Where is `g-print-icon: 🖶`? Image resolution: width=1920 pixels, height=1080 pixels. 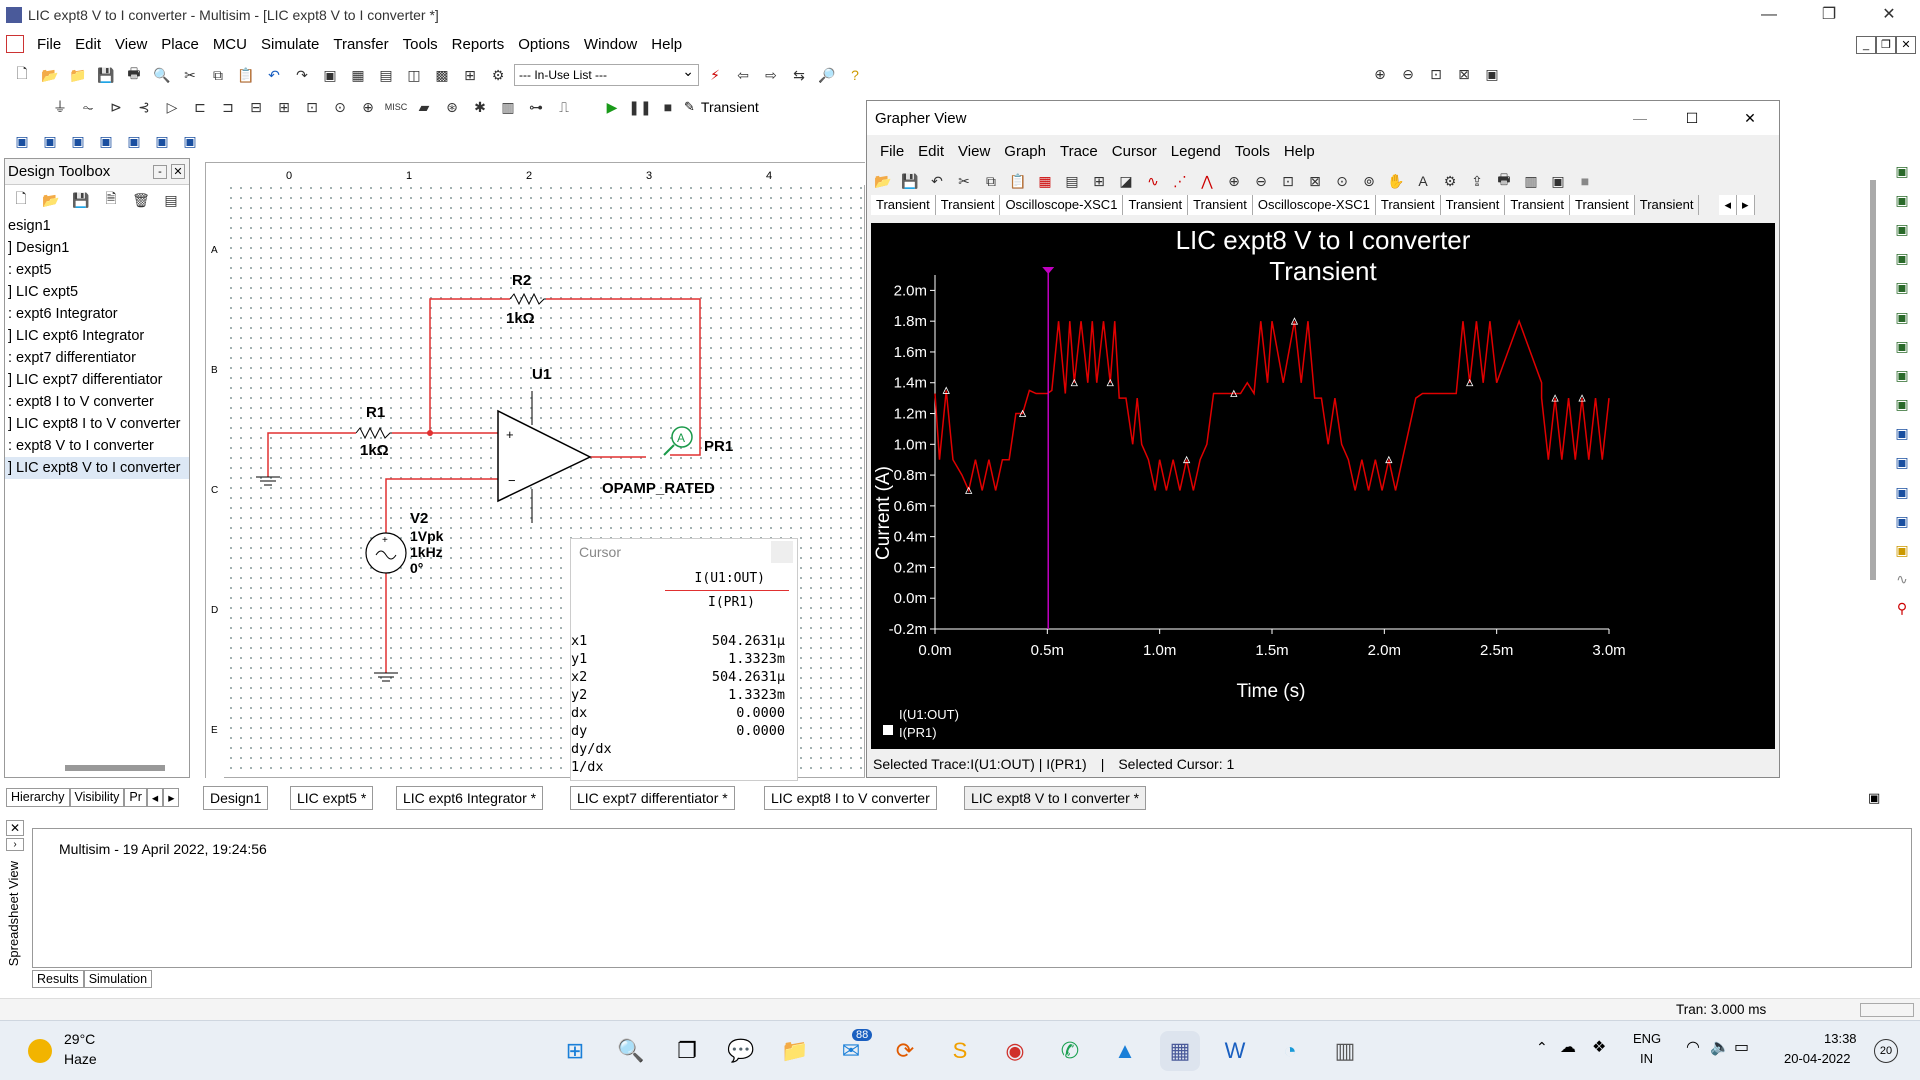 g-print-icon: 🖶 is located at coordinates (1504, 181).